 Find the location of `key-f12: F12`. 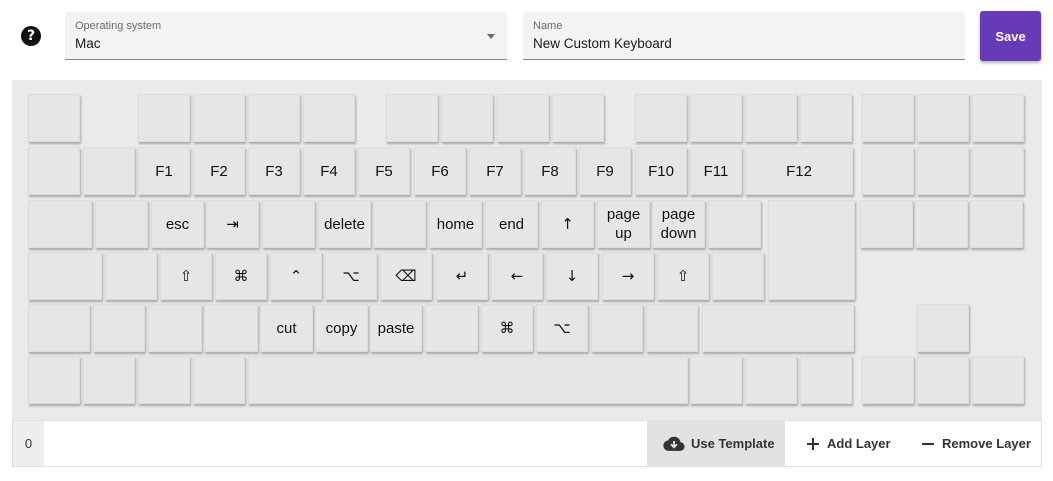

key-f12: F12 is located at coordinates (799, 171).